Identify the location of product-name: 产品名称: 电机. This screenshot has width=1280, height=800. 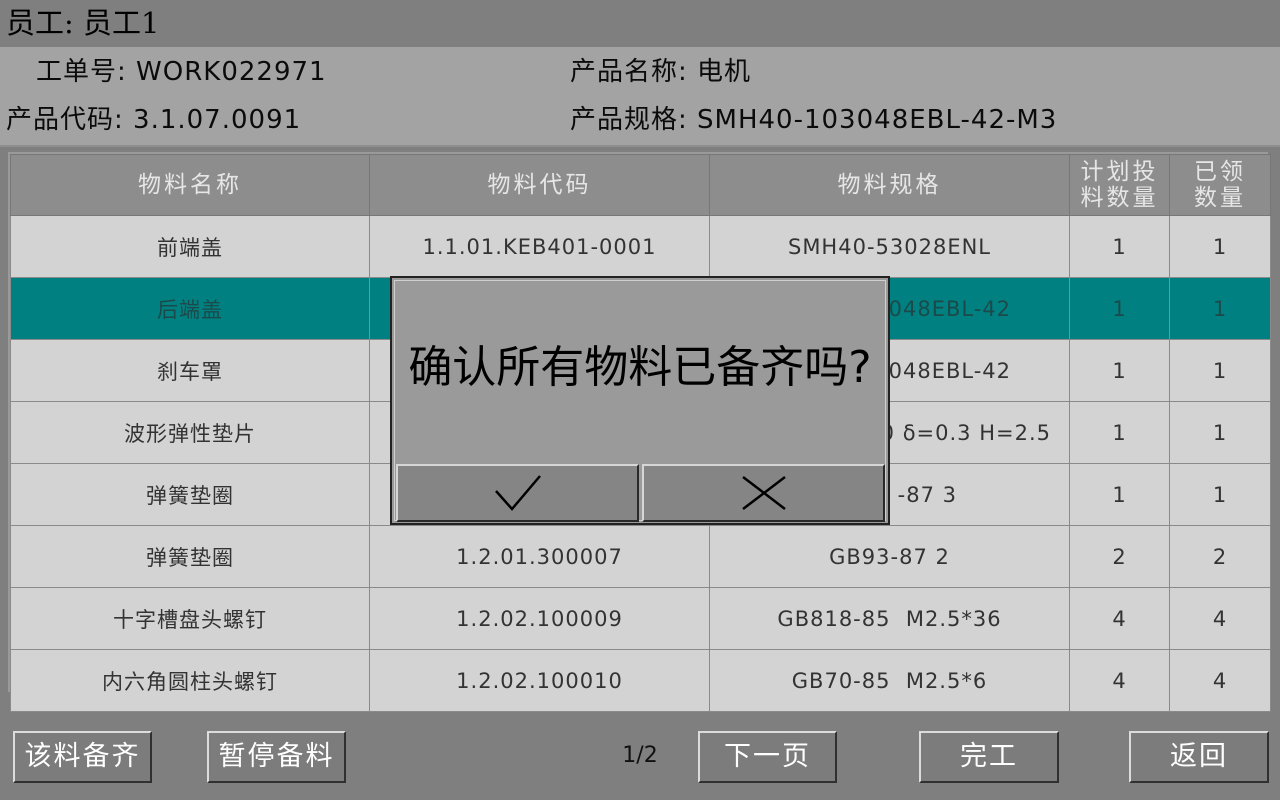
(661, 72).